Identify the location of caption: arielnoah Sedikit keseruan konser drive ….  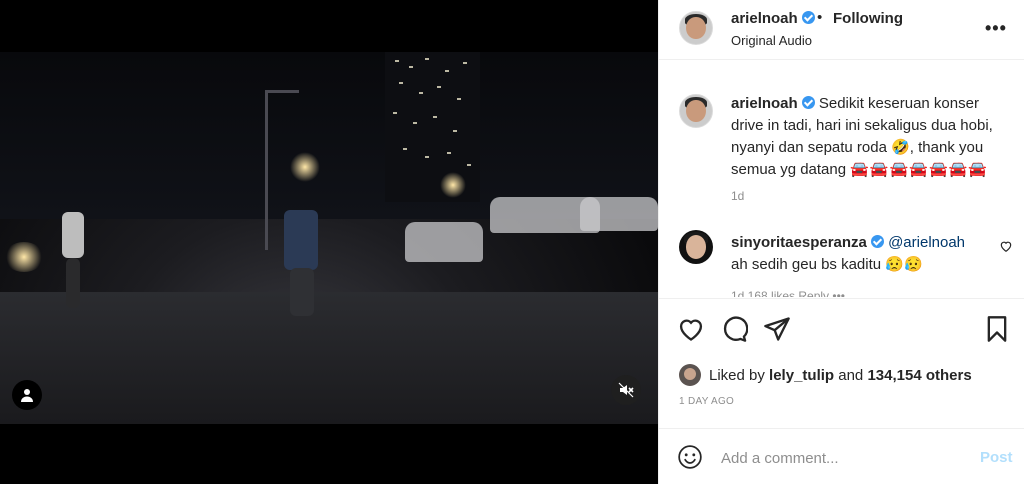
(871, 137).